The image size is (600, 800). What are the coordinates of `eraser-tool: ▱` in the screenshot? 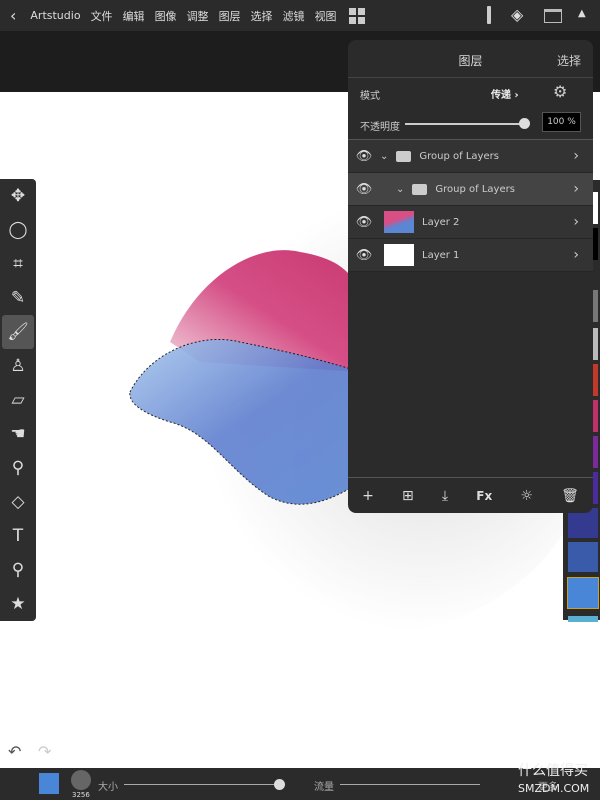 It's located at (18, 400).